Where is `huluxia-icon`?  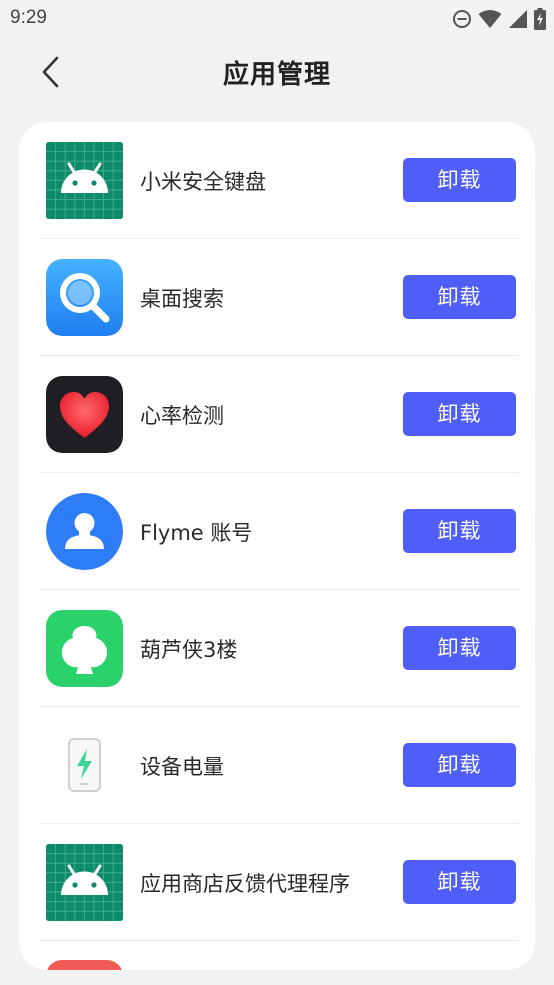 huluxia-icon is located at coordinates (84, 648).